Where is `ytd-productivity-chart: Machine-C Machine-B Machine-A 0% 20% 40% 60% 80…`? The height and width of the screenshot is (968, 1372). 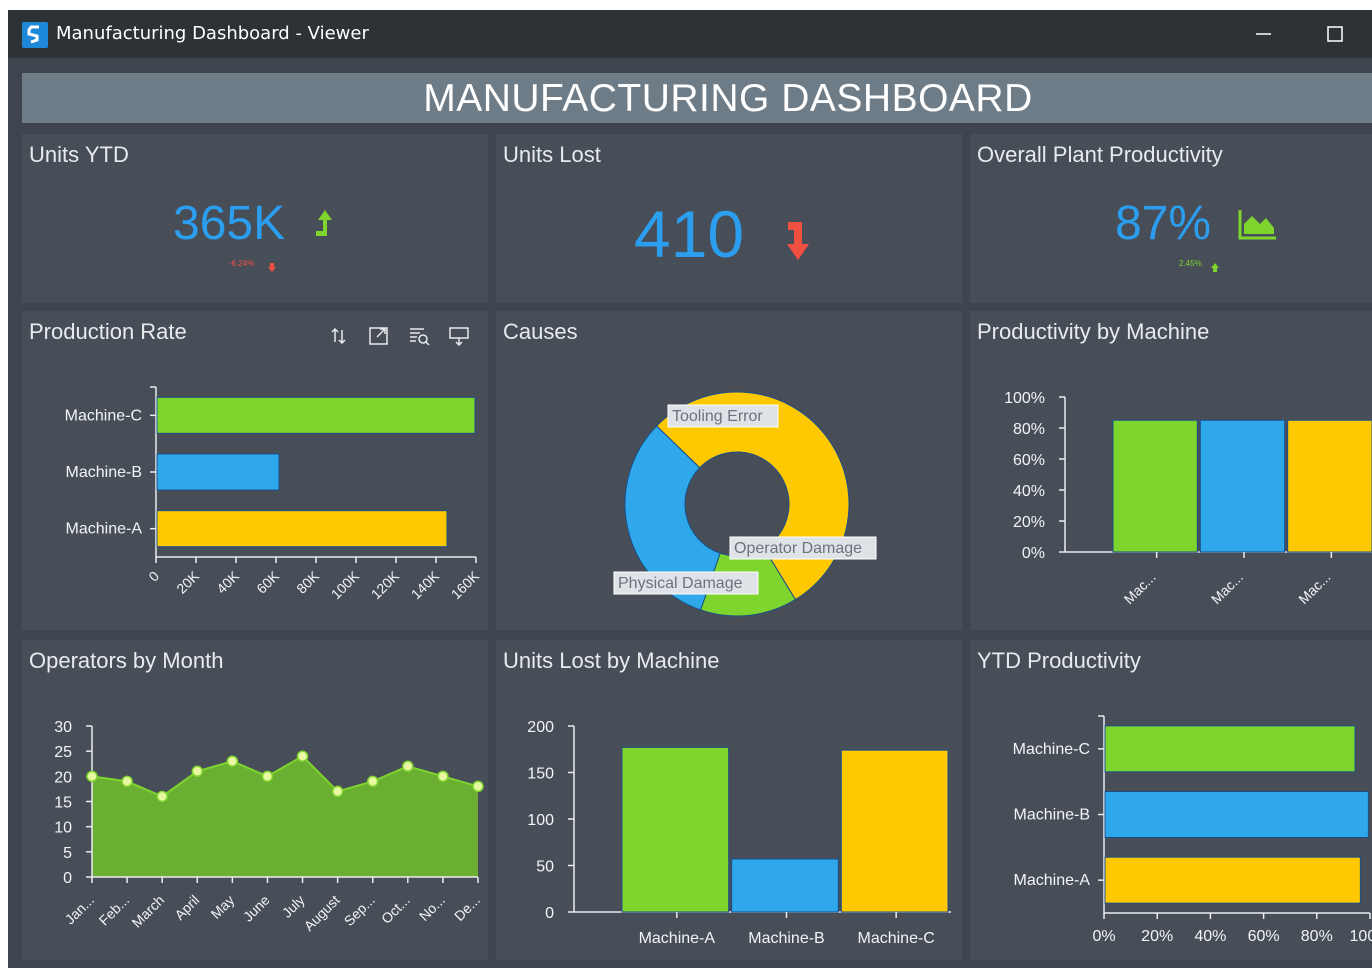
ytd-productivity-chart: Machine-C Machine-B Machine-A 0% 20% 40% 60% 80… is located at coordinates (1171, 800).